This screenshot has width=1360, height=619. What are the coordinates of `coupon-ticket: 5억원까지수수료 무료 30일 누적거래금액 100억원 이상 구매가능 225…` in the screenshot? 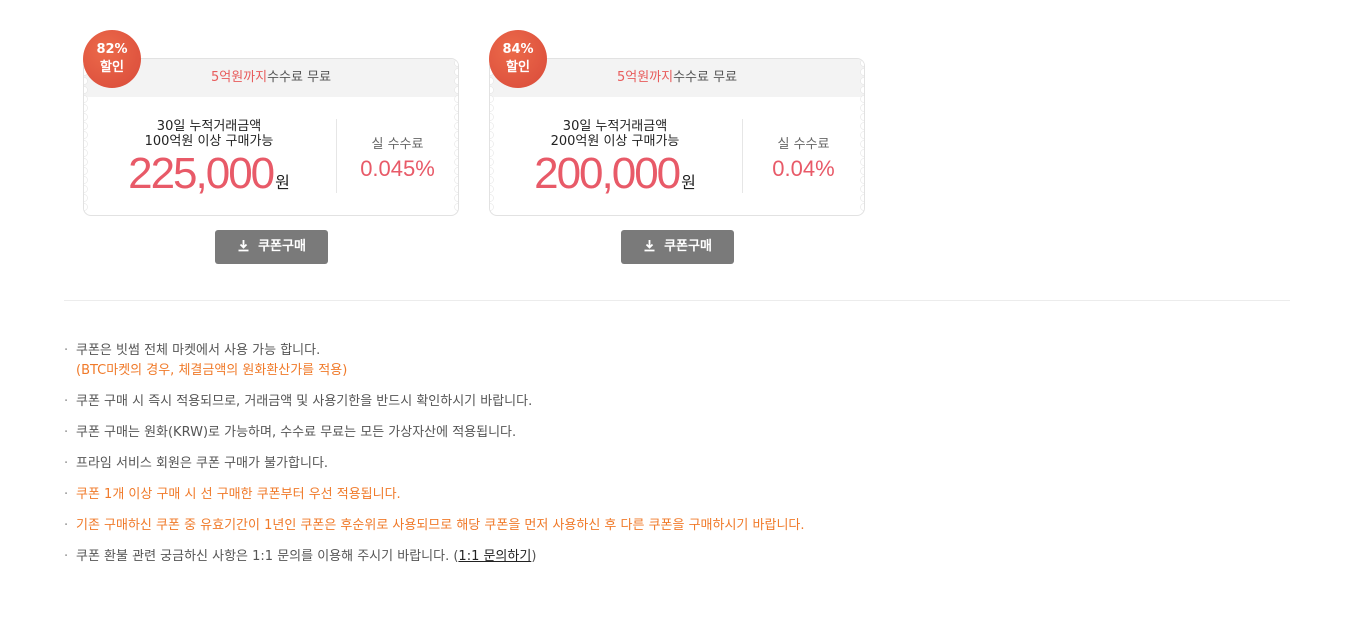 It's located at (271, 137).